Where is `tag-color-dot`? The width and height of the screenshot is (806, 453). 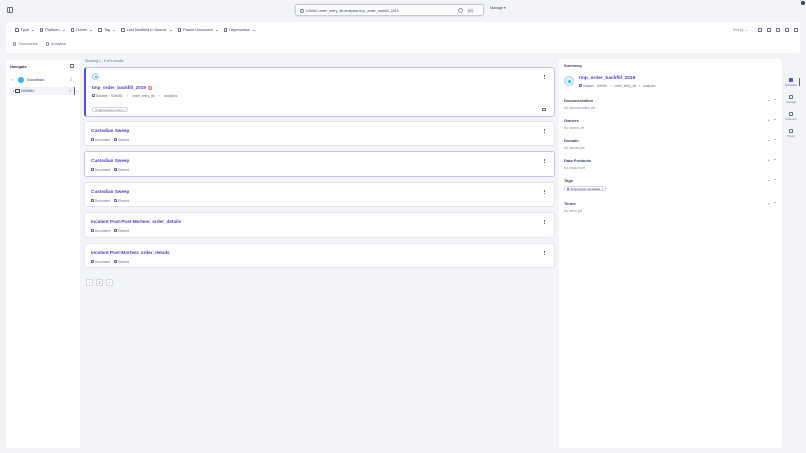 tag-color-dot is located at coordinates (568, 188).